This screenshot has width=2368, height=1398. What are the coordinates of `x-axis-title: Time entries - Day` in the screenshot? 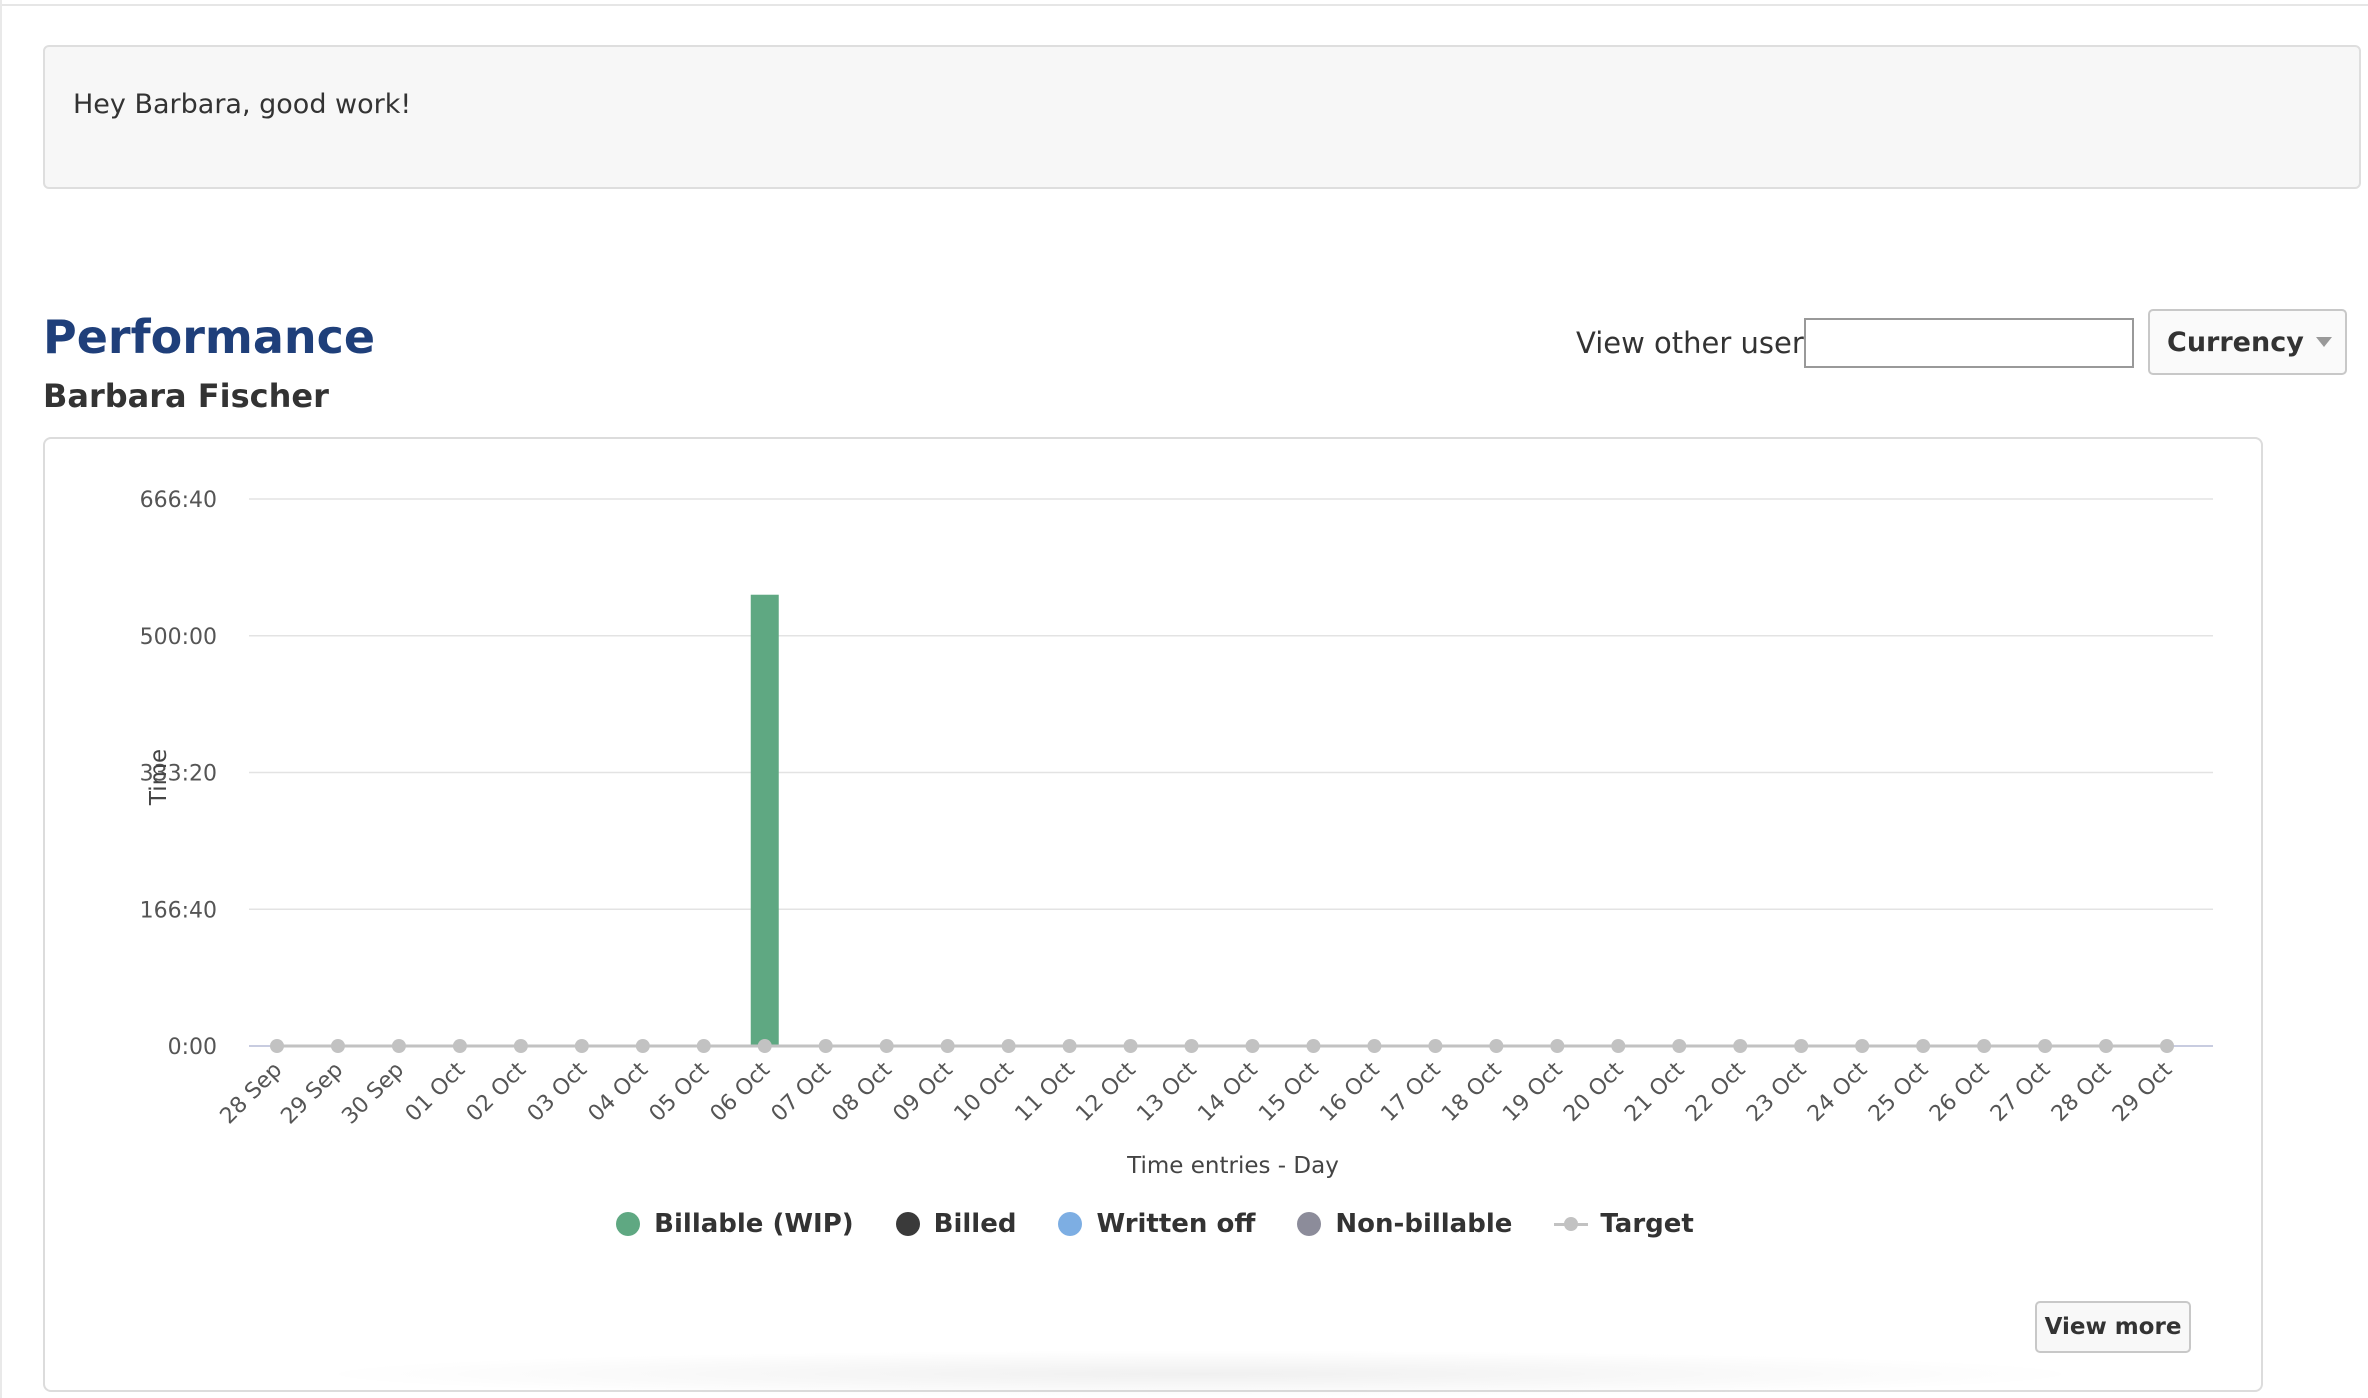 It's located at (1232, 1166).